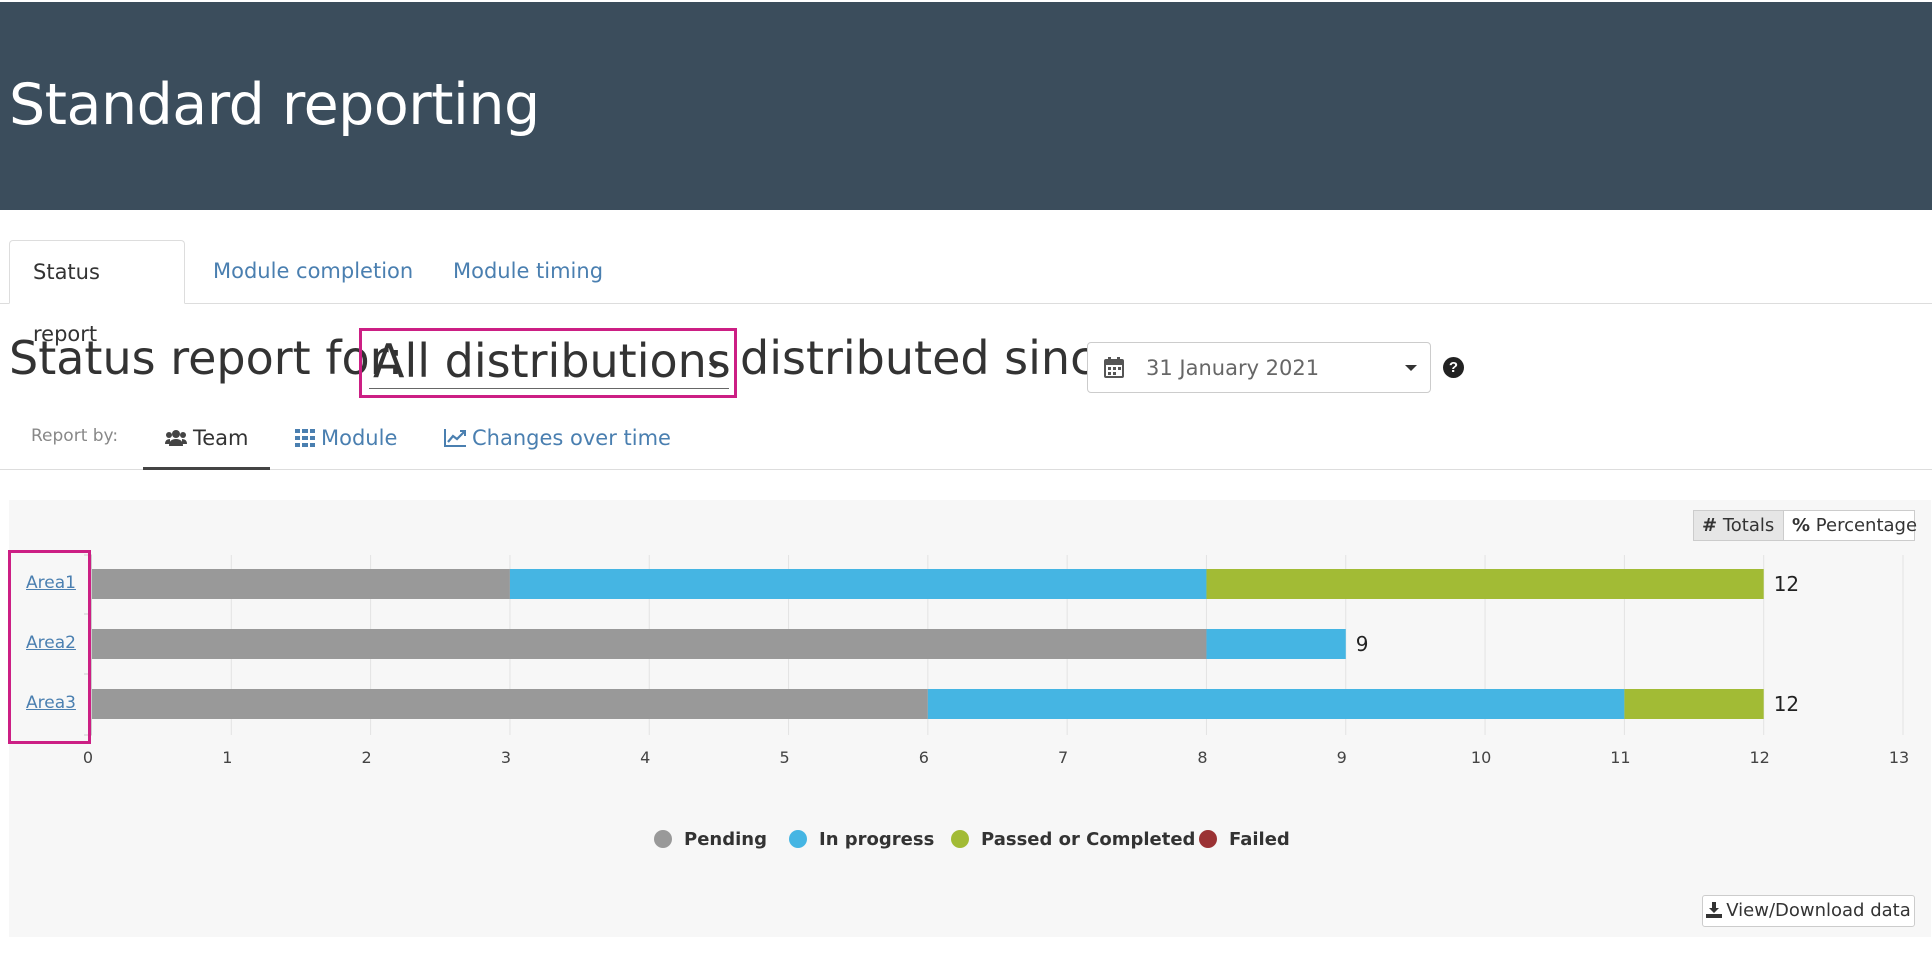 This screenshot has width=1932, height=972. What do you see at coordinates (1342, 757) in the screenshot?
I see `x-tick-label: 9` at bounding box center [1342, 757].